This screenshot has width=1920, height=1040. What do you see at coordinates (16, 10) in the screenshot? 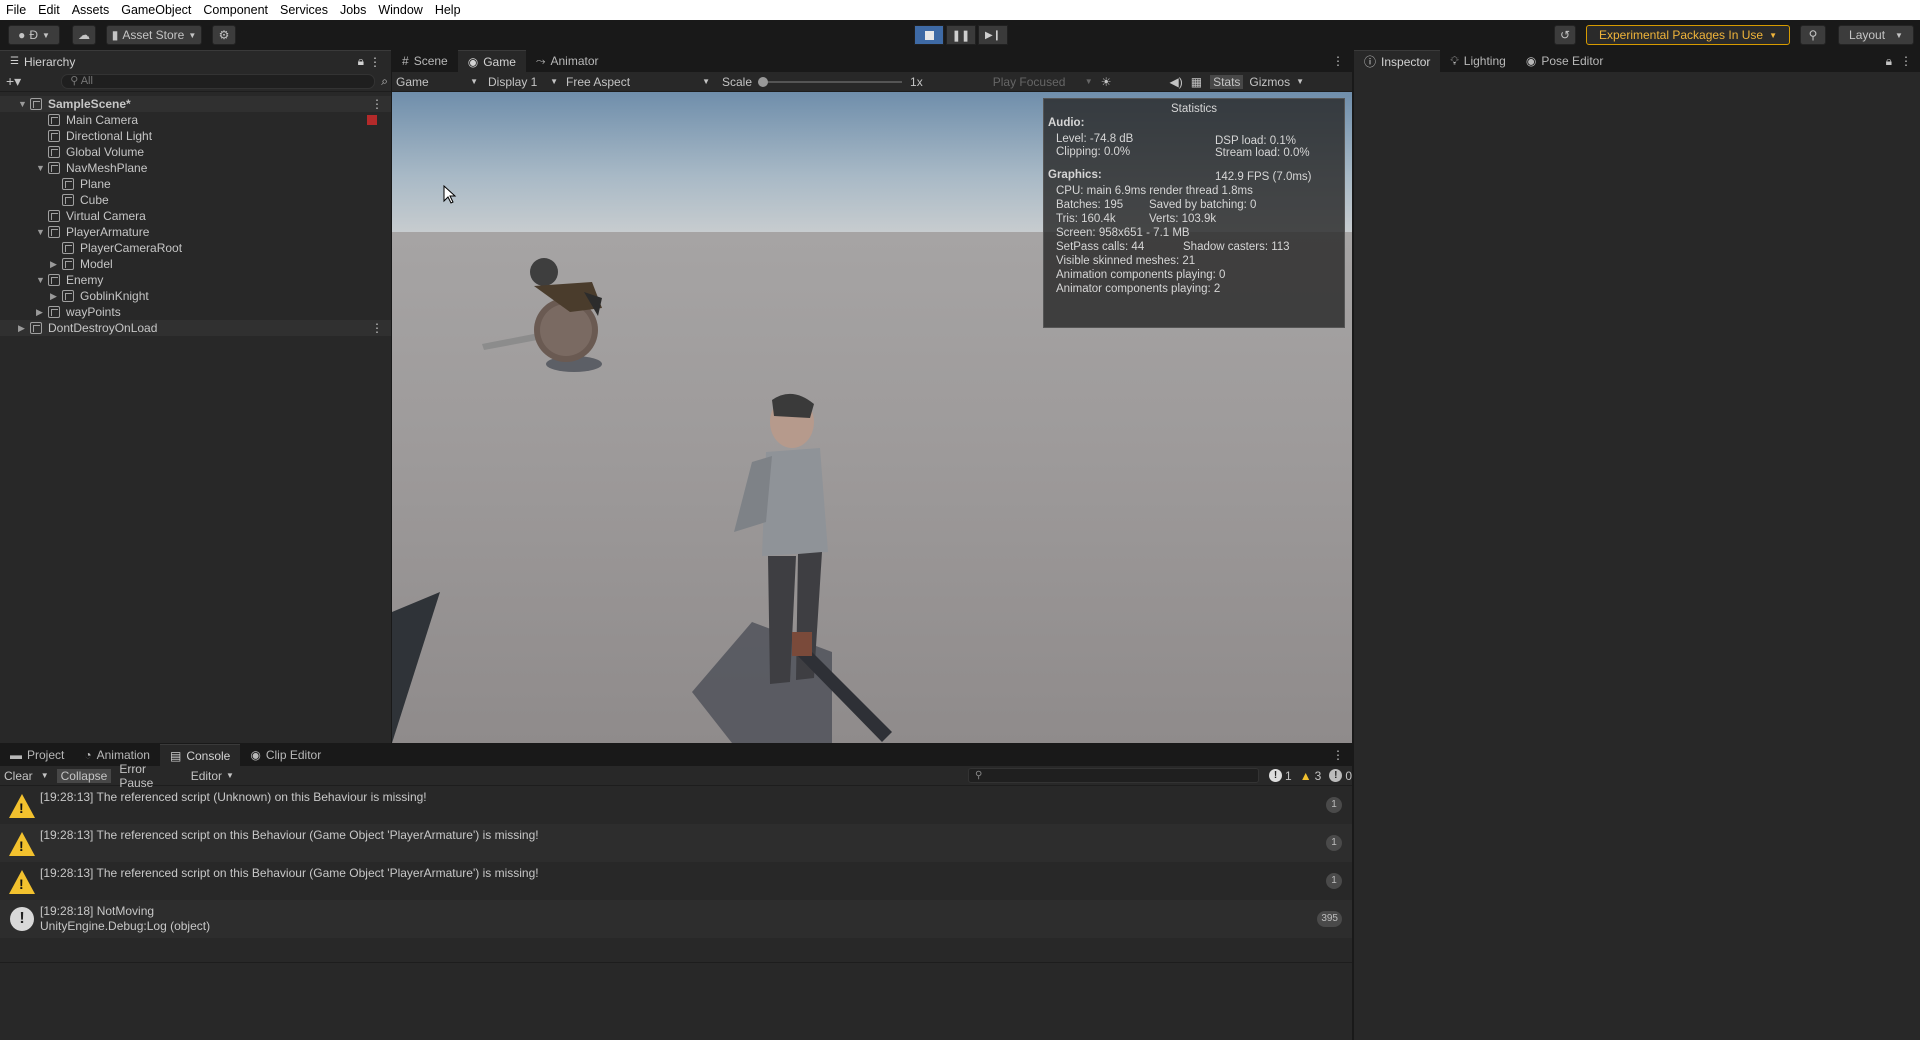
I see `menu-file: File` at bounding box center [16, 10].